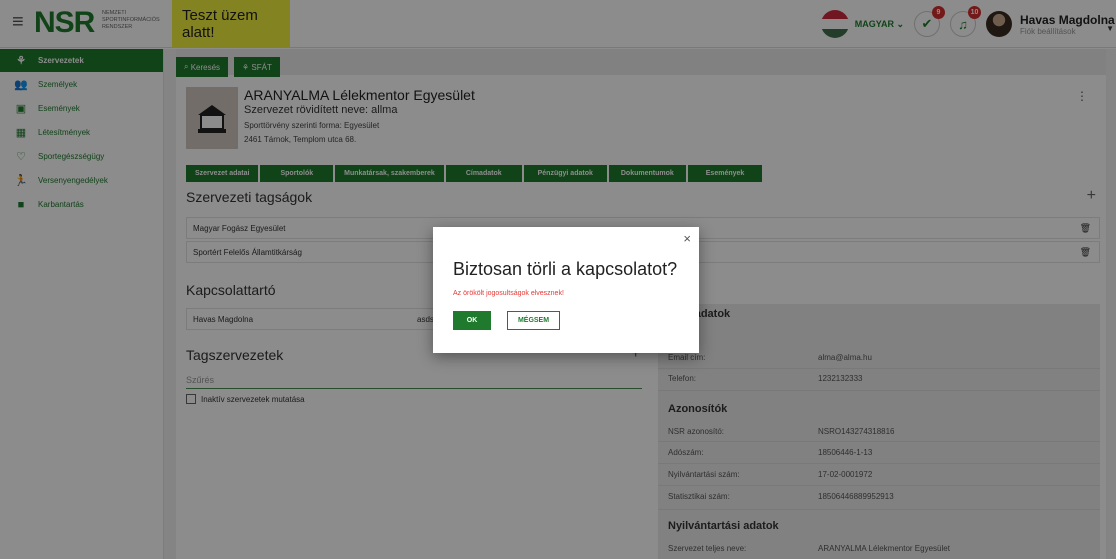 The image size is (1116, 559). I want to click on close-icon: ×, so click(687, 238).